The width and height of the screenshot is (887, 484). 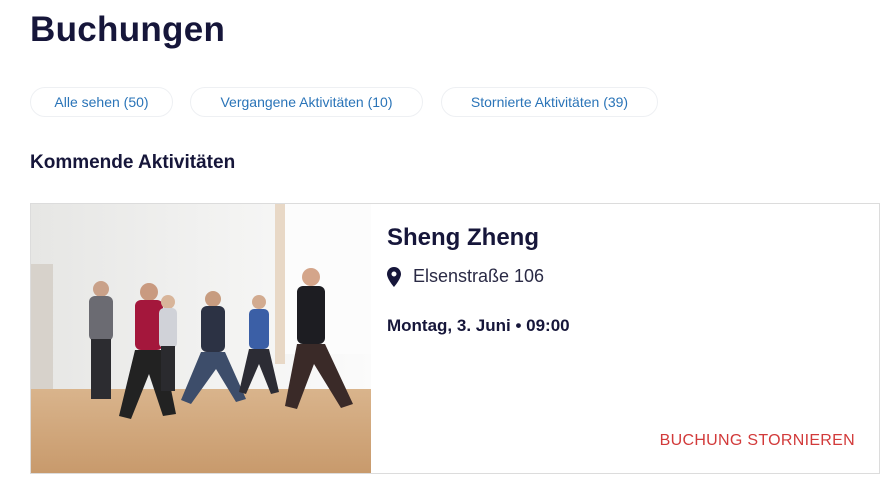 What do you see at coordinates (463, 237) in the screenshot?
I see `activity-name: Sheng Zheng` at bounding box center [463, 237].